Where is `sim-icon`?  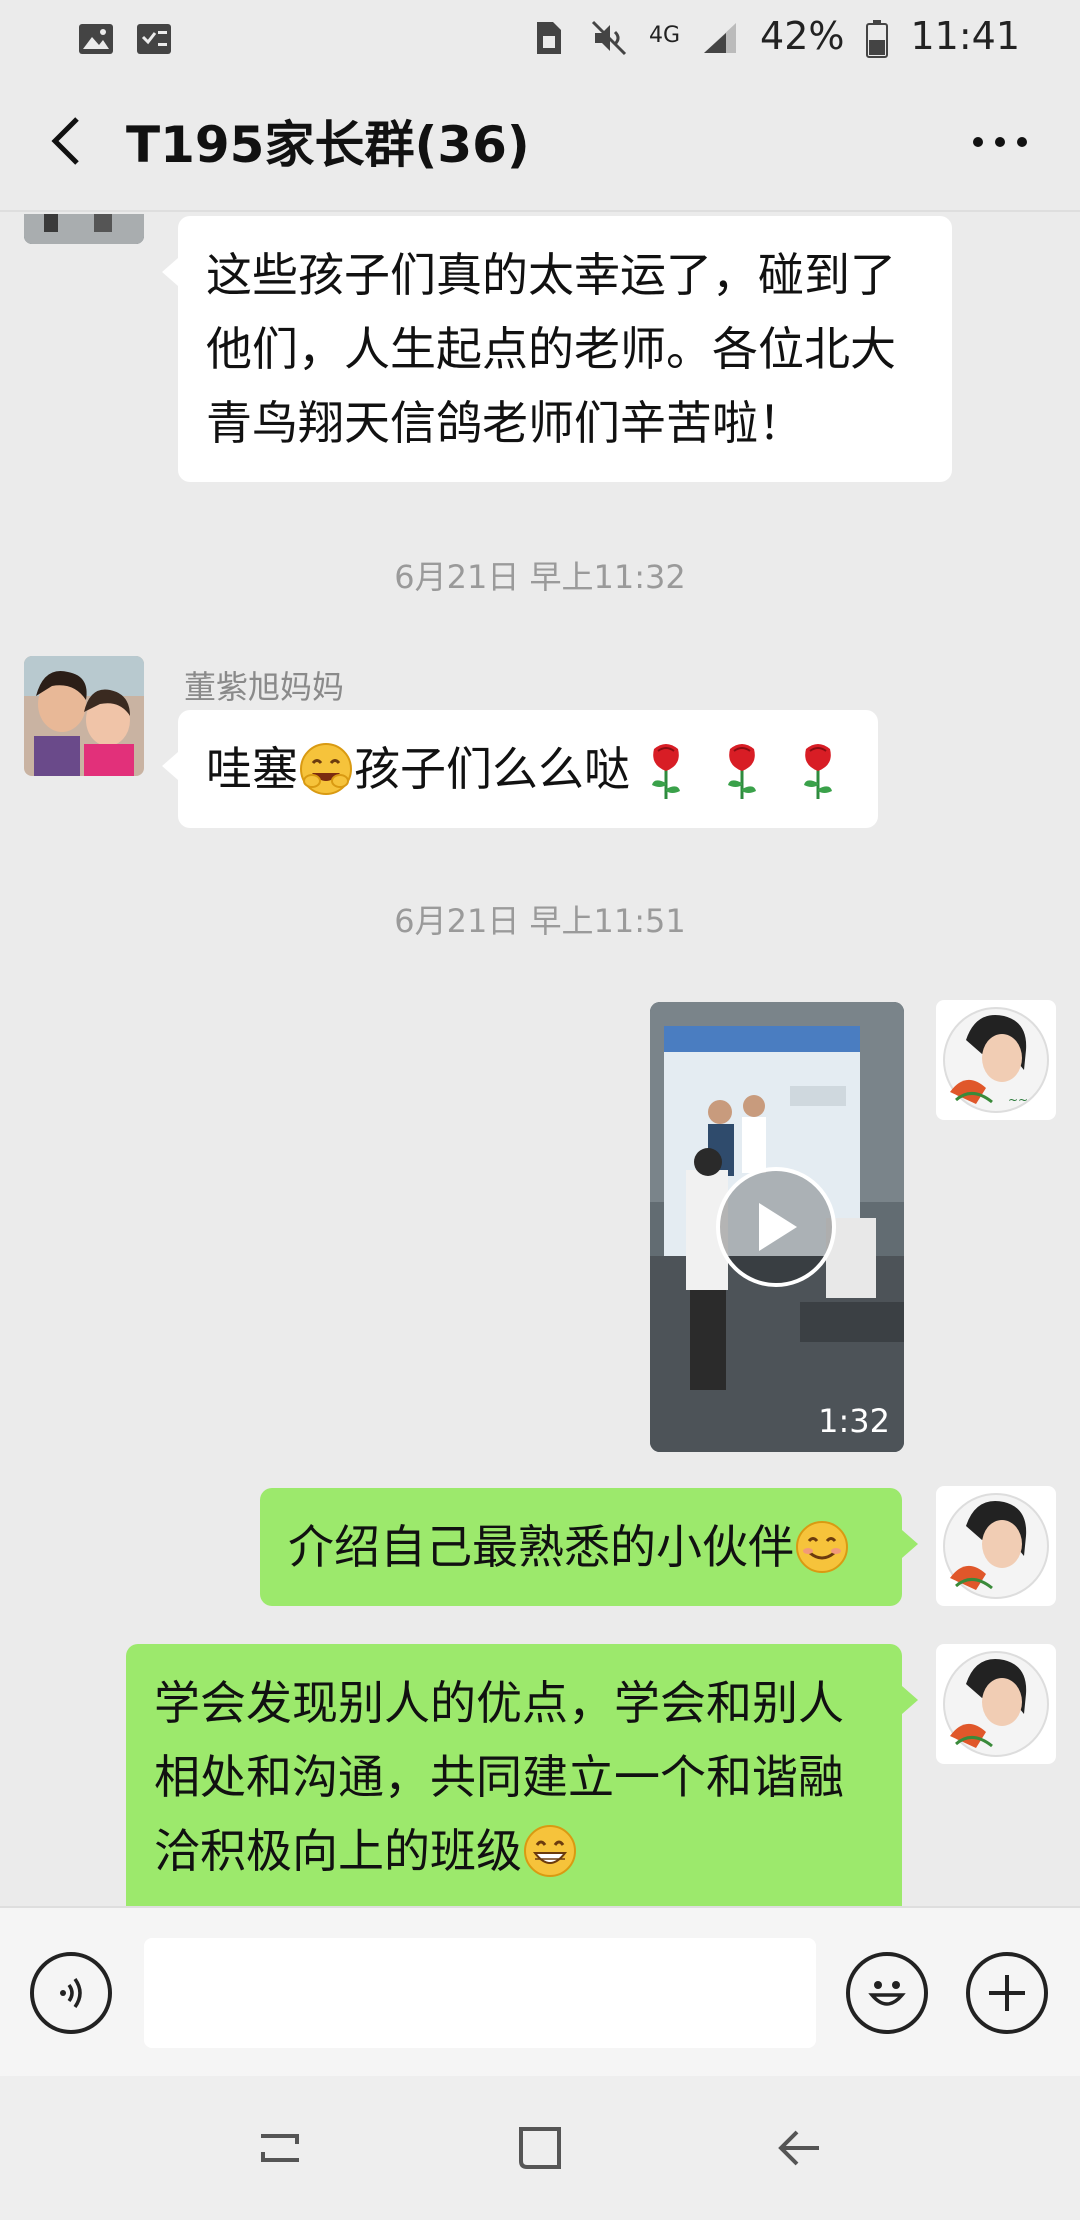
sim-icon is located at coordinates (551, 37).